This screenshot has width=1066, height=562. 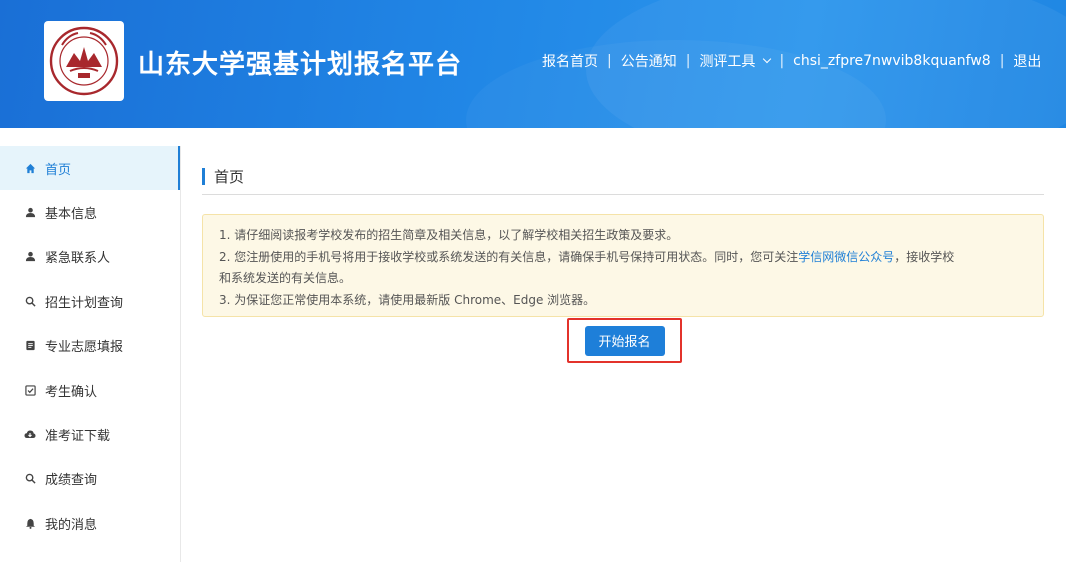 What do you see at coordinates (649, 61) in the screenshot?
I see `nav-announcements-link: 公告通知` at bounding box center [649, 61].